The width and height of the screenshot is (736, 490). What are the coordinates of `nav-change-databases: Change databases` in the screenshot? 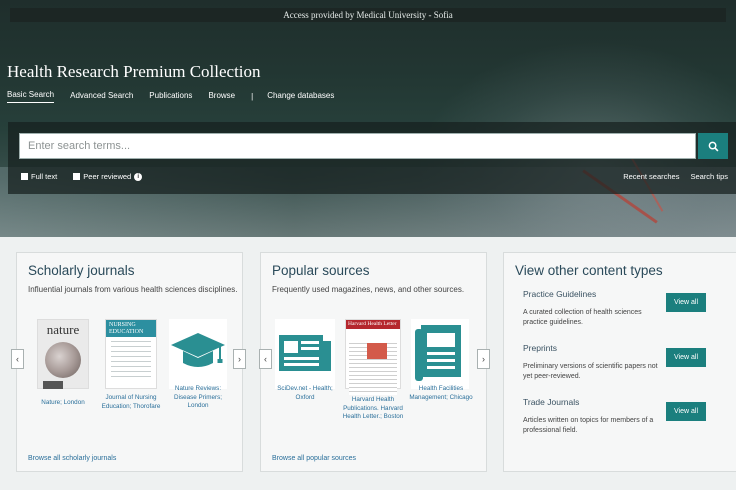 It's located at (300, 97).